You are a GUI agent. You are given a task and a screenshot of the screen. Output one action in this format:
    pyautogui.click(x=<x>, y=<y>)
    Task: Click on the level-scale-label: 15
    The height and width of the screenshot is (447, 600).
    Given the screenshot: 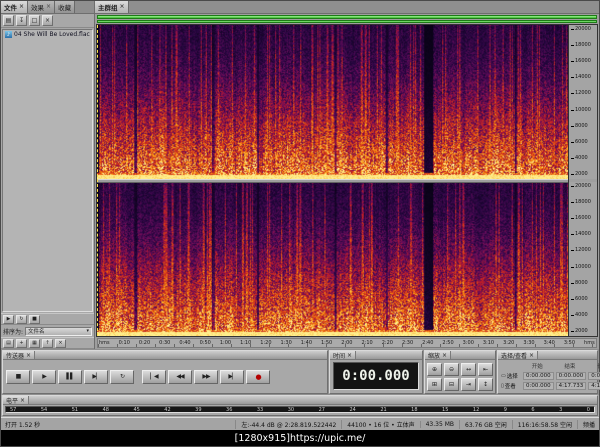 What is the action you would take?
    pyautogui.click(x=445, y=409)
    